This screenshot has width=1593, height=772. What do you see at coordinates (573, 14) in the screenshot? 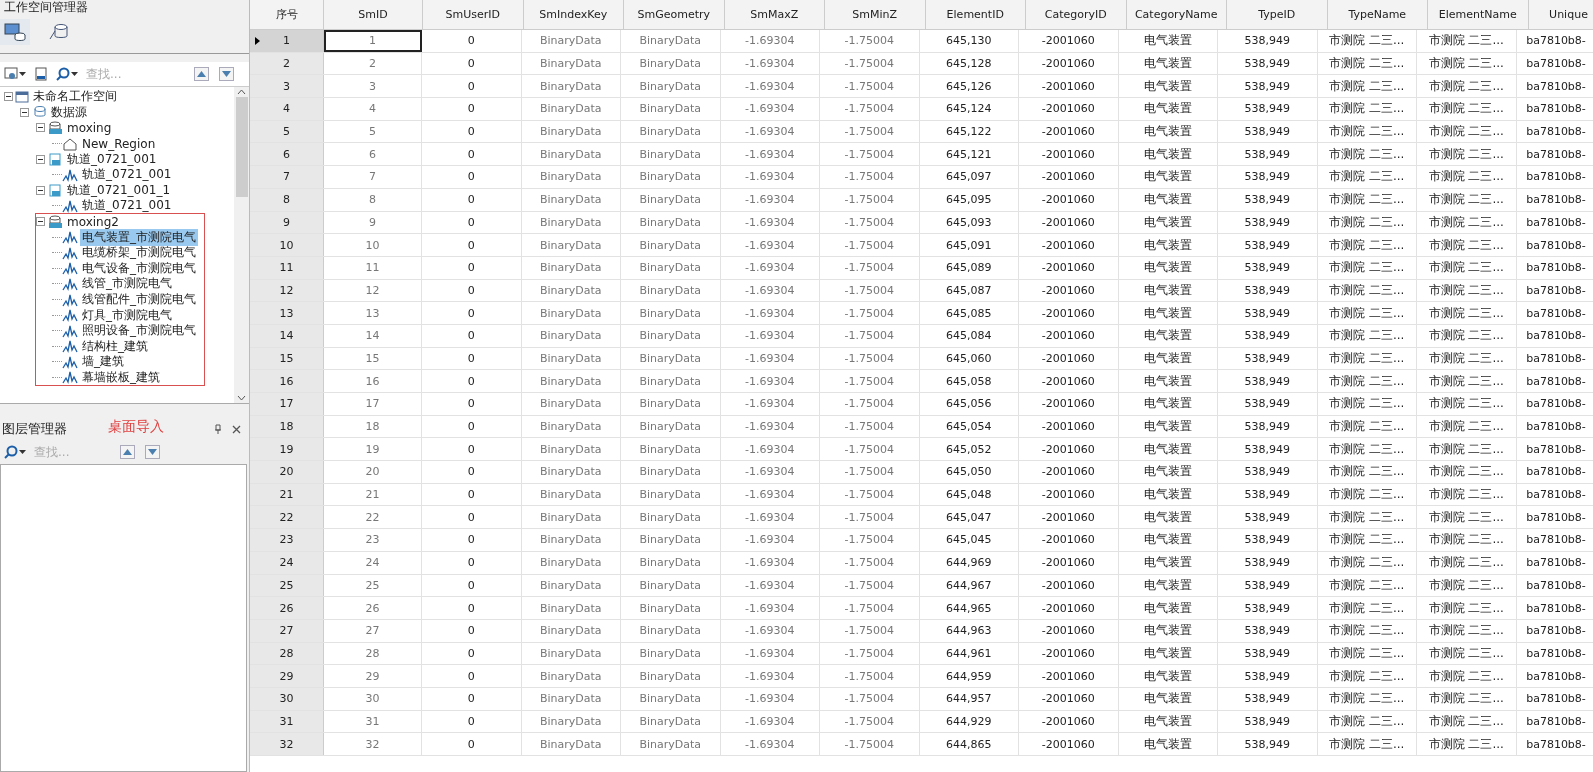
I see `column-header: SmIndexKey` at bounding box center [573, 14].